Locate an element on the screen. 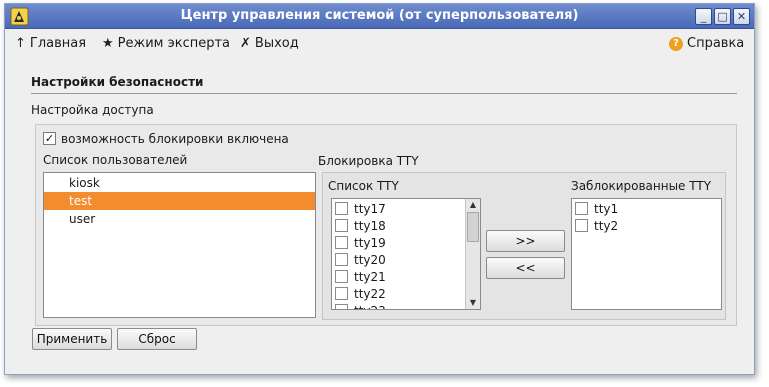 This screenshot has height=387, width=769. tty-lock-label: Блокировка TTY is located at coordinates (368, 161).